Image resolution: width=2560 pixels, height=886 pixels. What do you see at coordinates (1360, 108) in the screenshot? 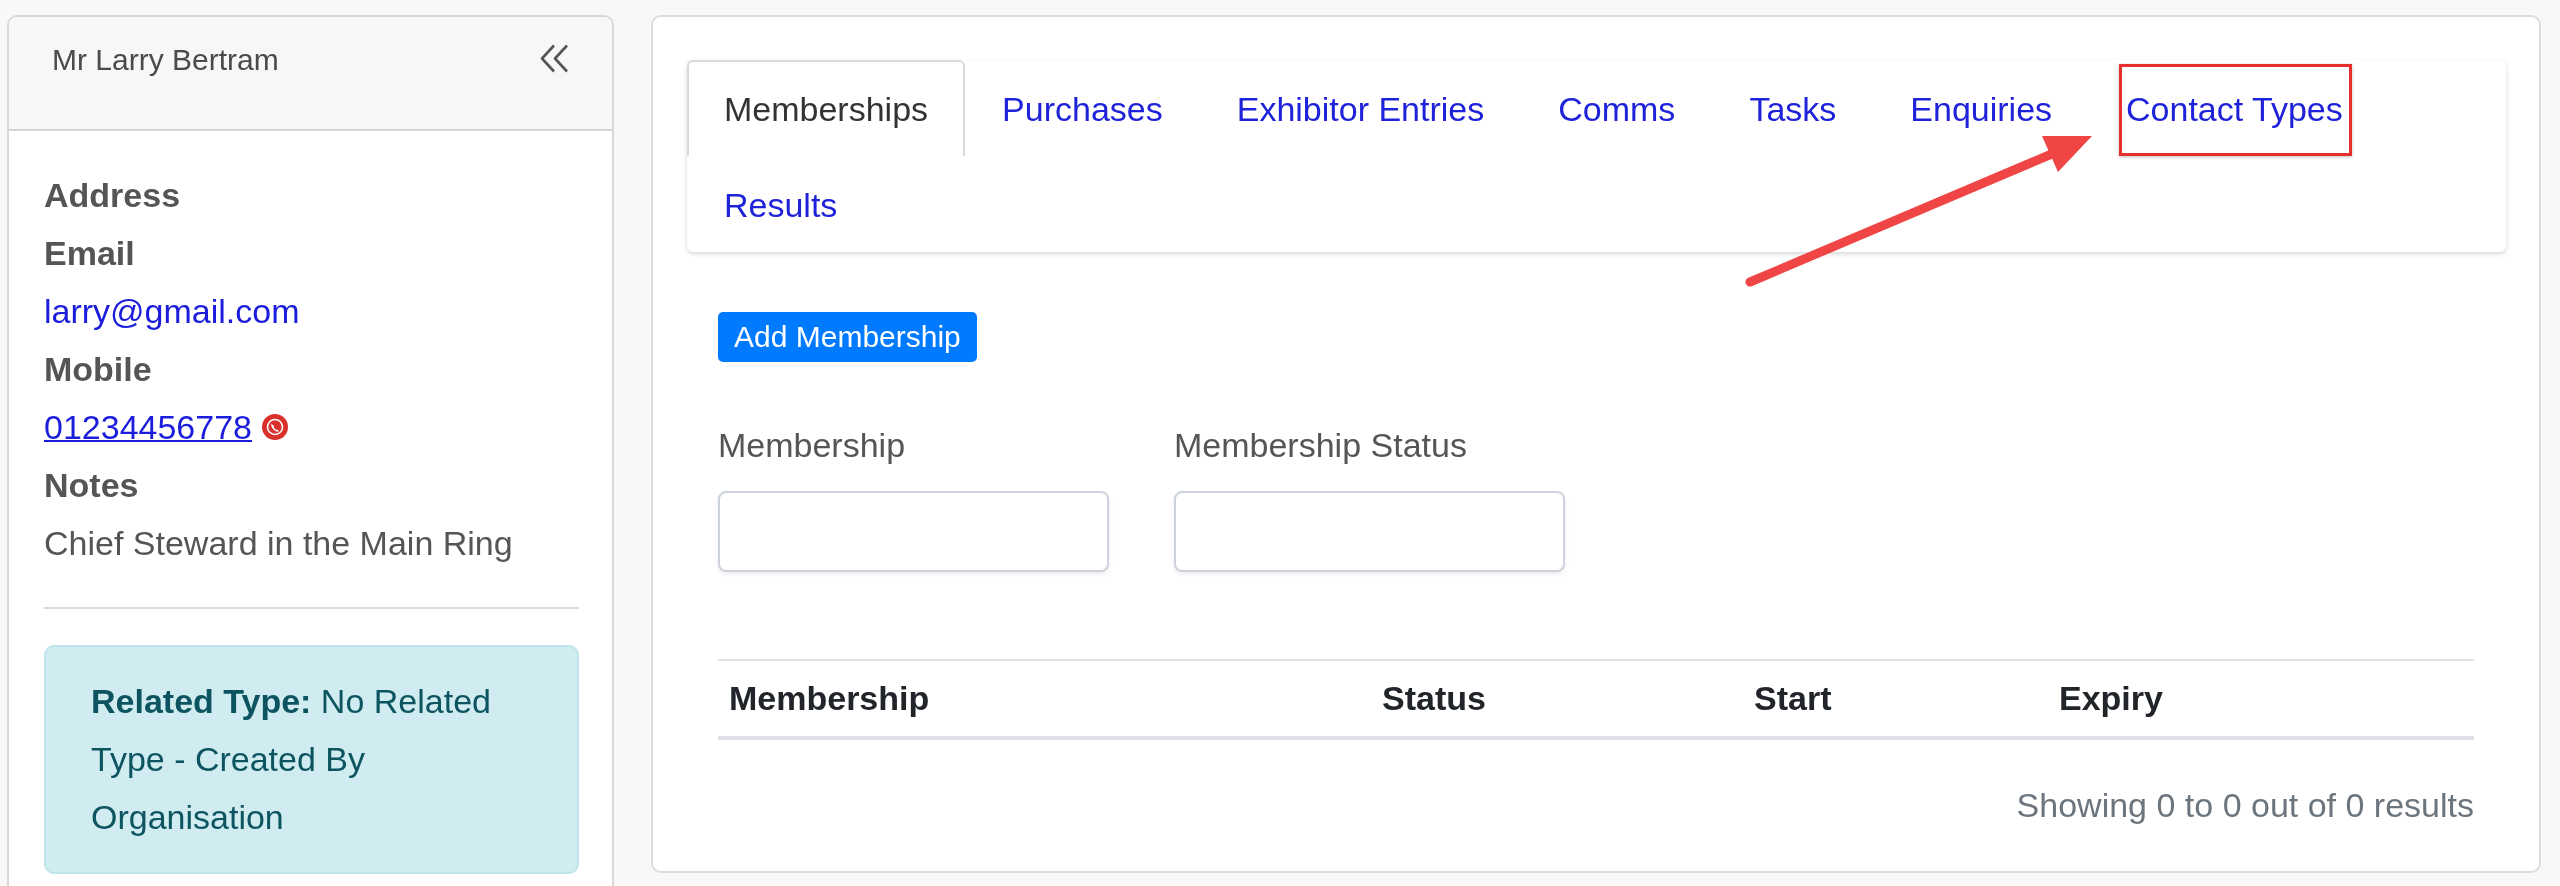
I see `tab: Exhibitor Entries` at bounding box center [1360, 108].